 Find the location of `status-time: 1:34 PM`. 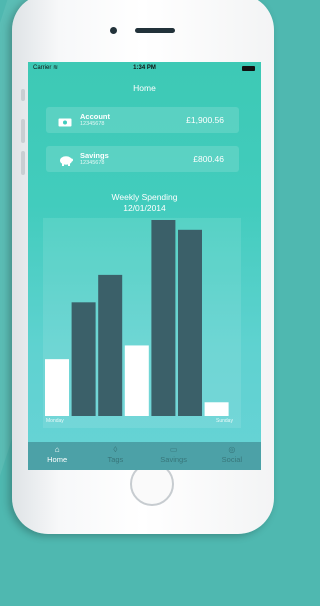

status-time: 1:34 PM is located at coordinates (144, 68).